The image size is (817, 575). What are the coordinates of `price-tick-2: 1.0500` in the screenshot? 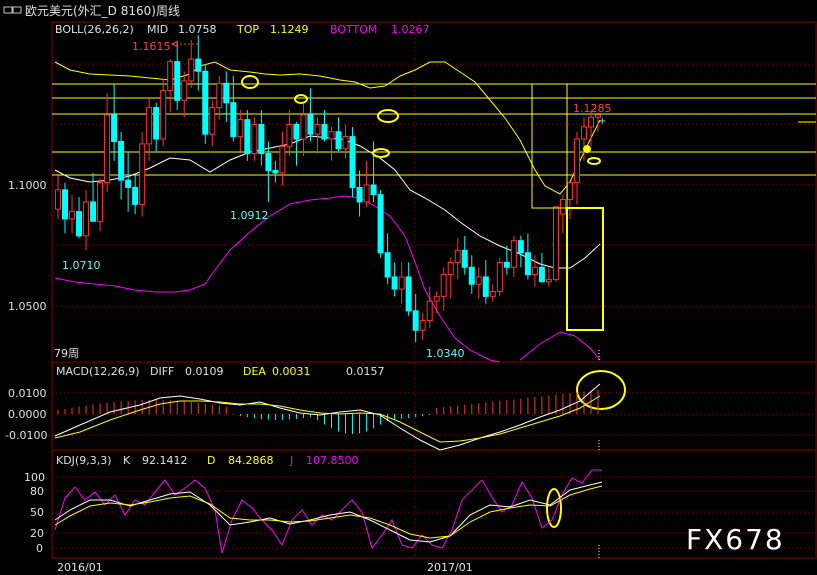 It's located at (27, 306).